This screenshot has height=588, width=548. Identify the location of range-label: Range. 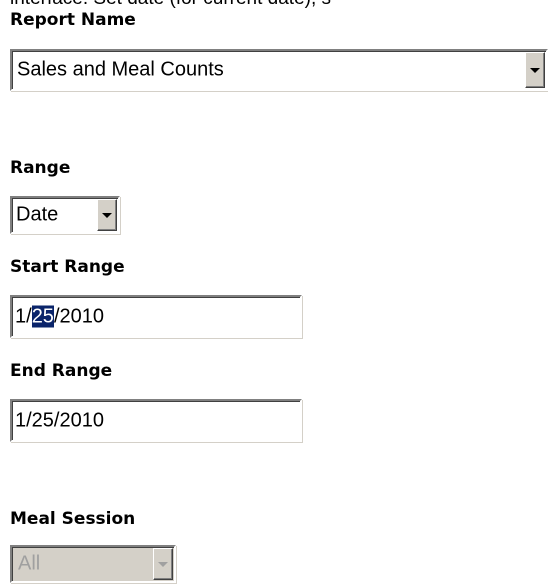
(40, 168).